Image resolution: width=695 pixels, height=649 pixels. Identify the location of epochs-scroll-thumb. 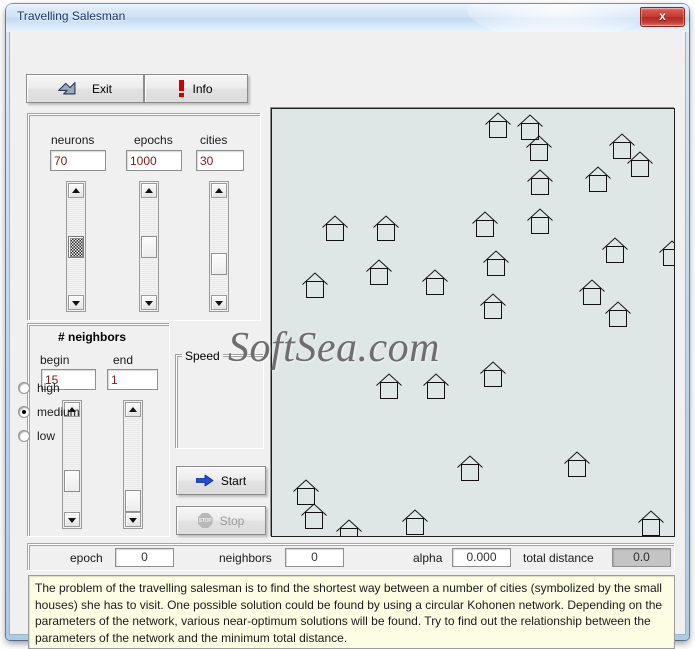
(149, 247).